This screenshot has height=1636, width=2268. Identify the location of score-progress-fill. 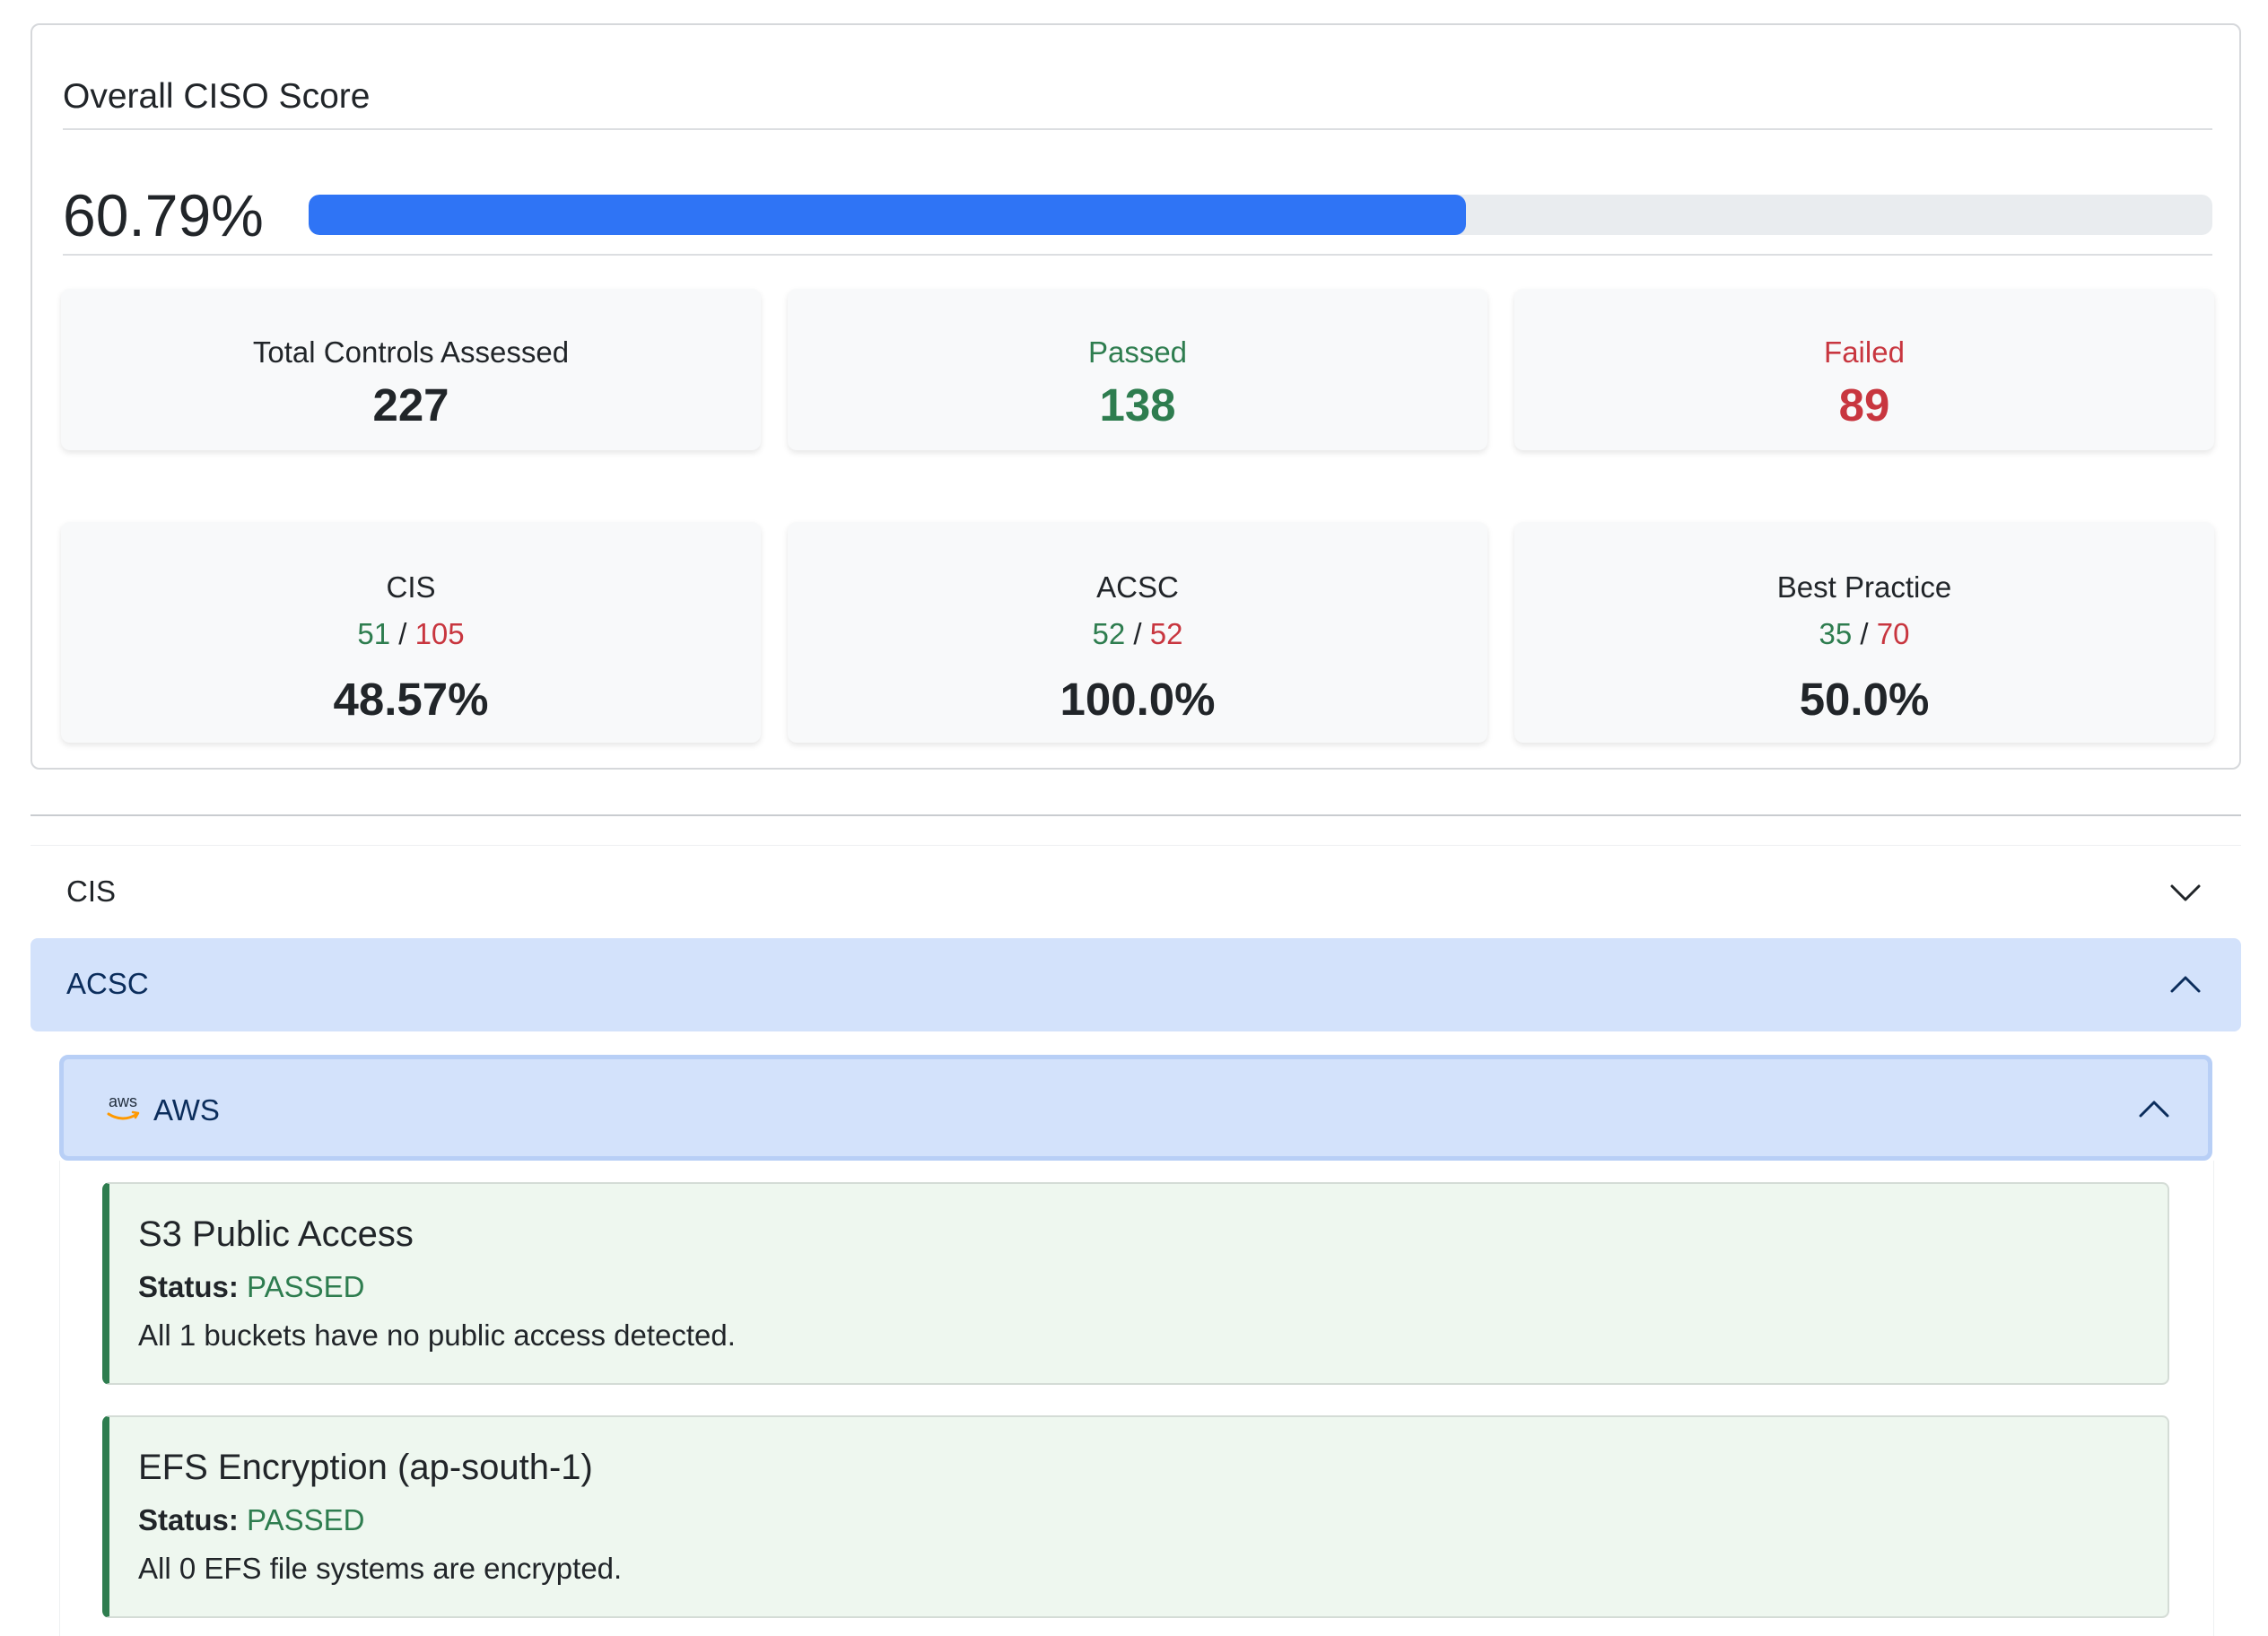
(887, 215).